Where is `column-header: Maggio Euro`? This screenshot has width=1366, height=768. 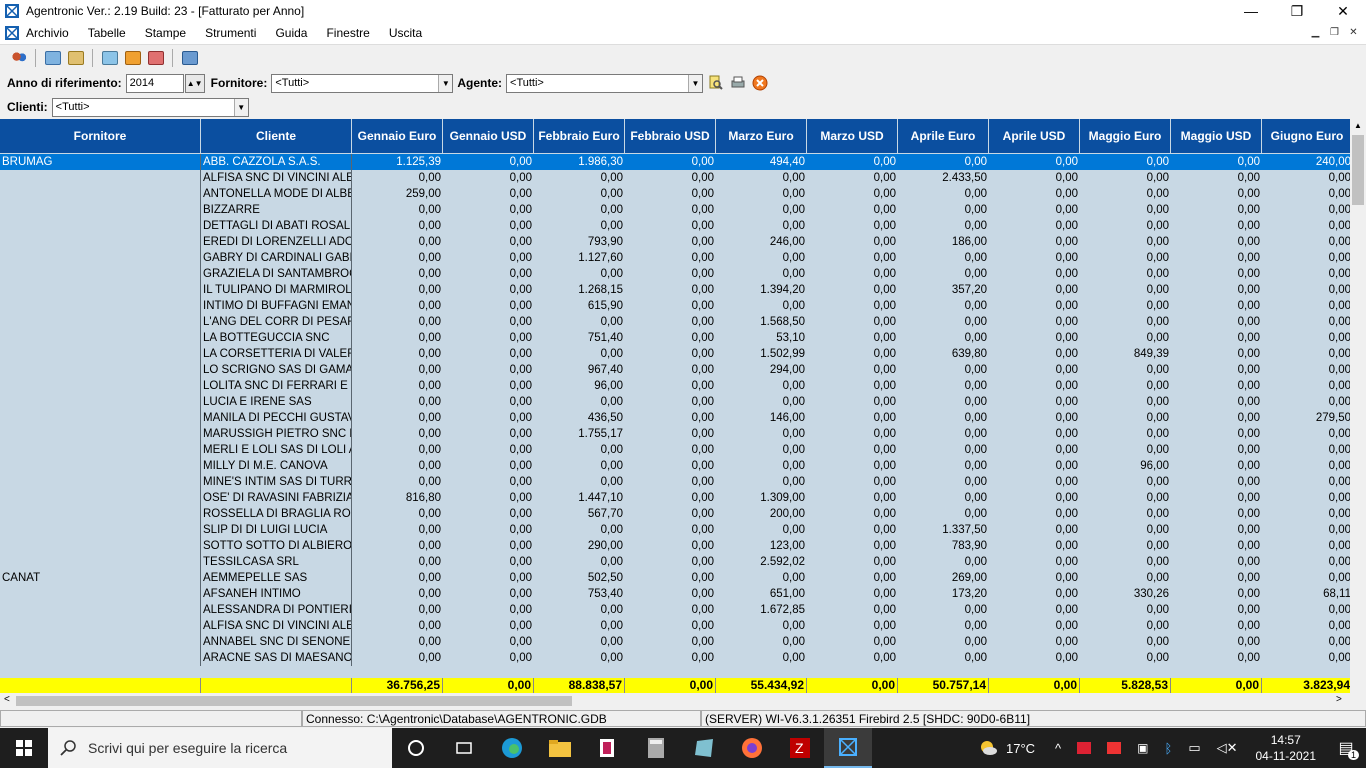
column-header: Maggio Euro is located at coordinates (1125, 136).